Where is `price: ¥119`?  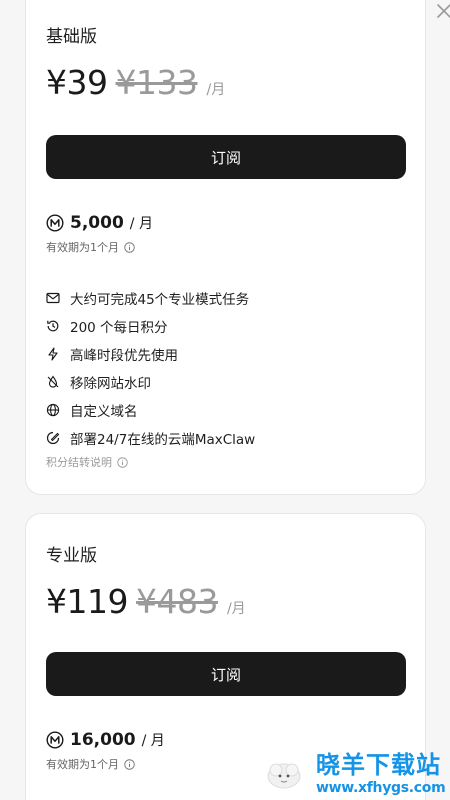
price: ¥119 is located at coordinates (87, 601).